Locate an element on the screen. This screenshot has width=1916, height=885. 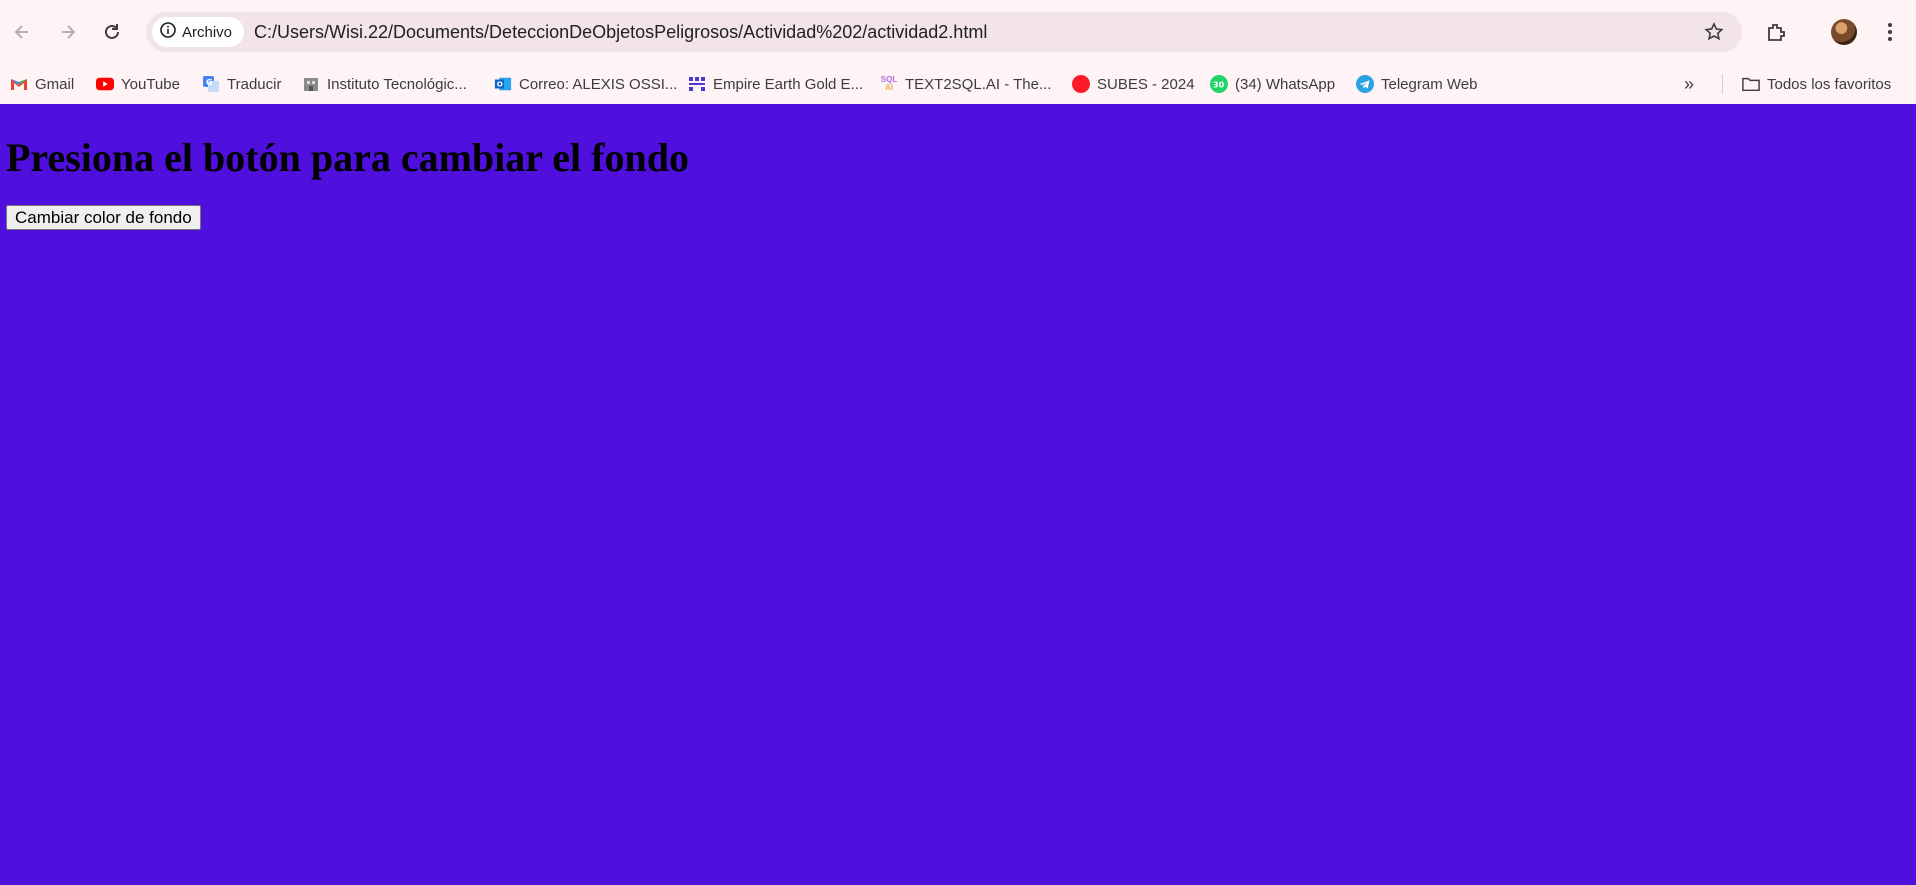
kebab-menu-icon is located at coordinates (1890, 32).